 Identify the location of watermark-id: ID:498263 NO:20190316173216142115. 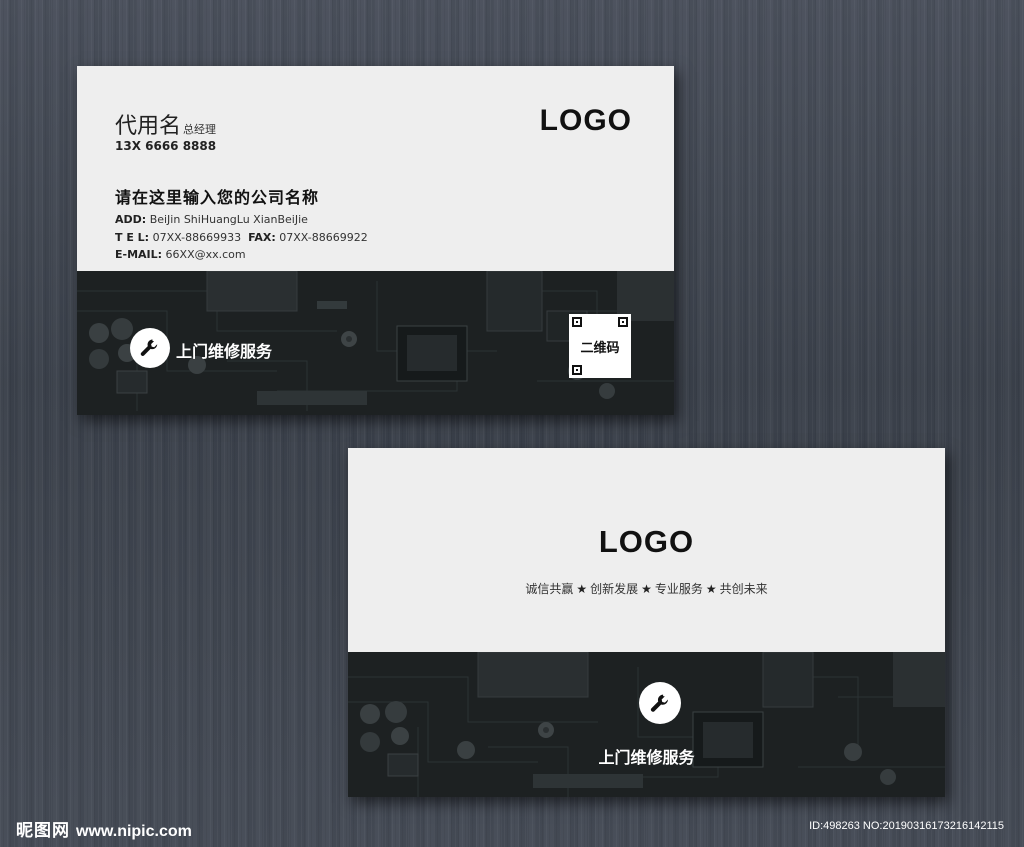
(906, 826).